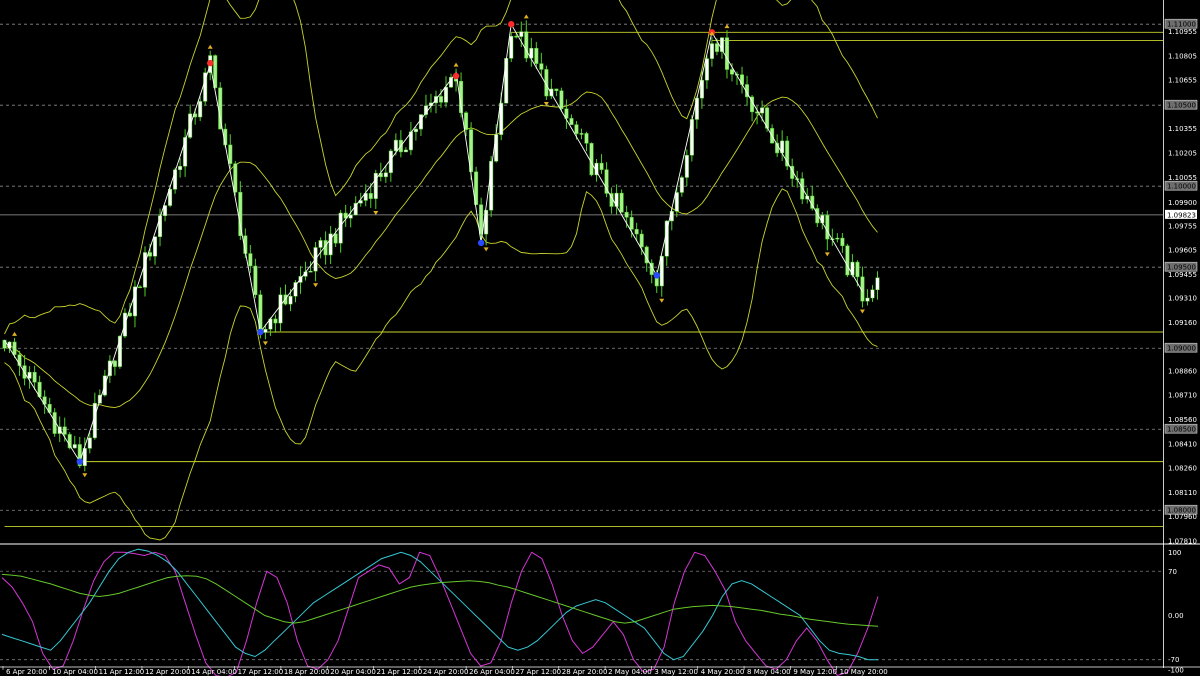 This screenshot has height=676, width=1200. I want to click on time-axis-label: 11 Apr 12:00, so click(122, 672).